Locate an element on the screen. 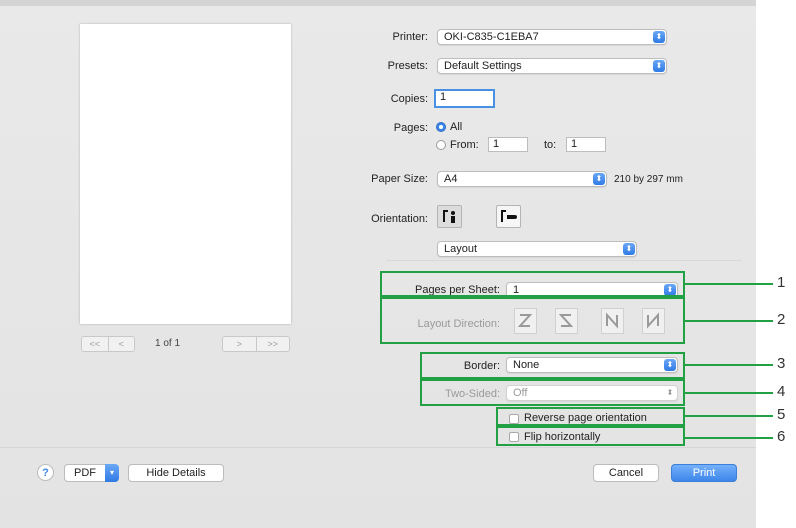 Image resolution: width=796 pixels, height=528 pixels. first-page-button: << is located at coordinates (95, 344).